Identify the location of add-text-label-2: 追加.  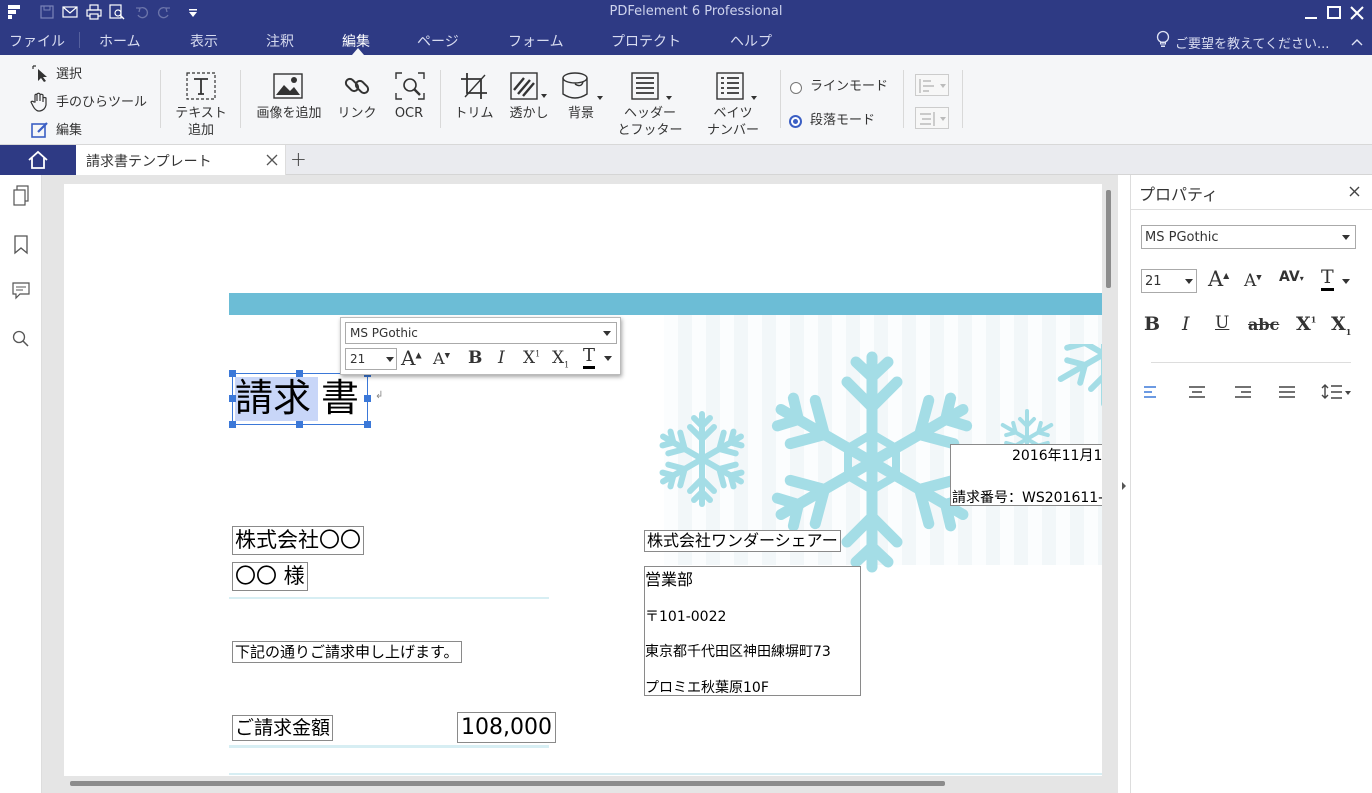
(201, 131).